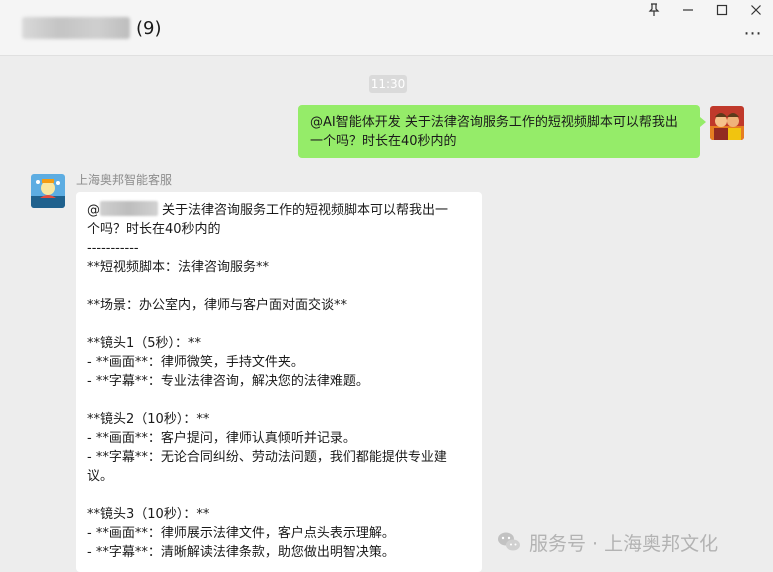 The width and height of the screenshot is (773, 572). I want to click on chat-title: (9), so click(92, 28).